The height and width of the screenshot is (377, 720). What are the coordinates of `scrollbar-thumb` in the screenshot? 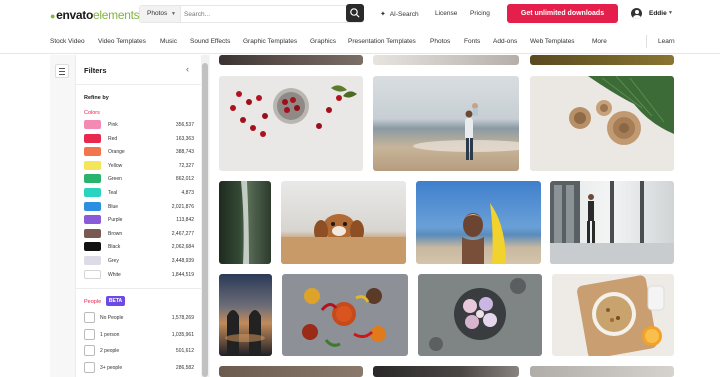 It's located at (205, 220).